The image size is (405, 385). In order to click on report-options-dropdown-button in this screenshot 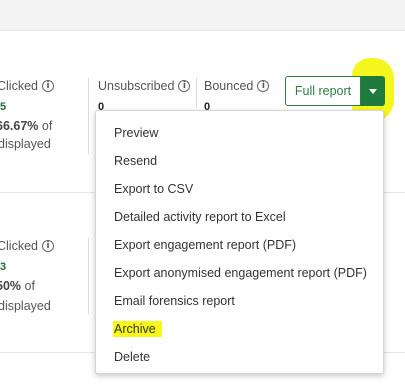, I will do `click(373, 91)`.